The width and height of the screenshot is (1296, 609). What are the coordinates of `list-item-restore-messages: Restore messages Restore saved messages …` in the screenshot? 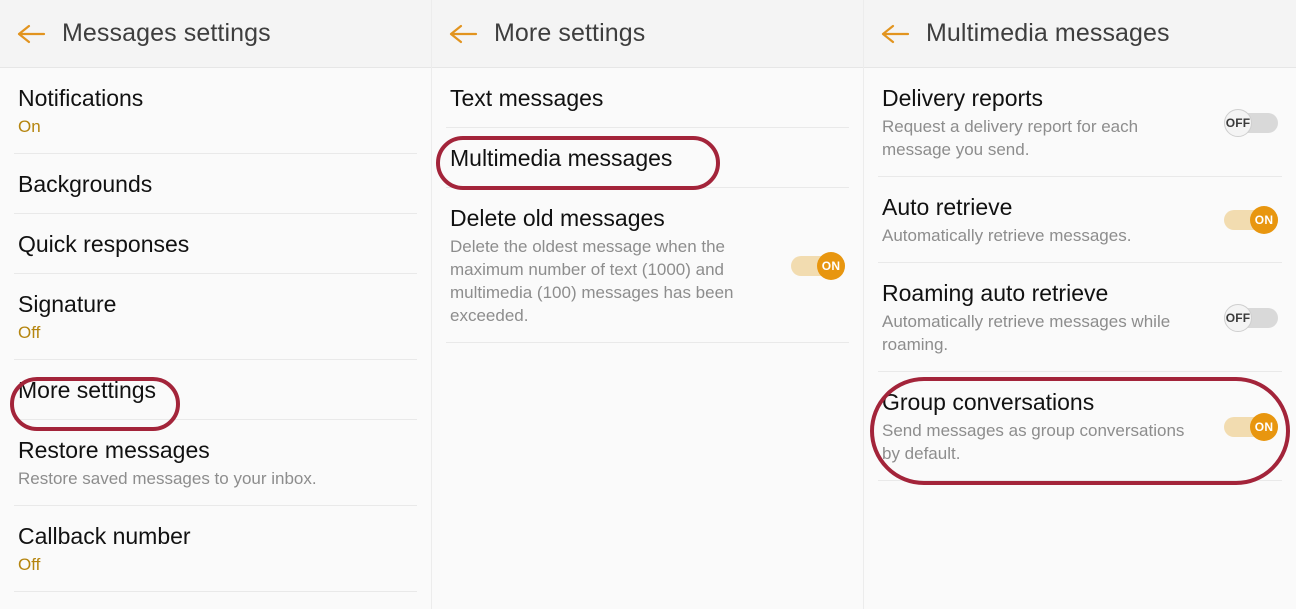 It's located at (215, 462).